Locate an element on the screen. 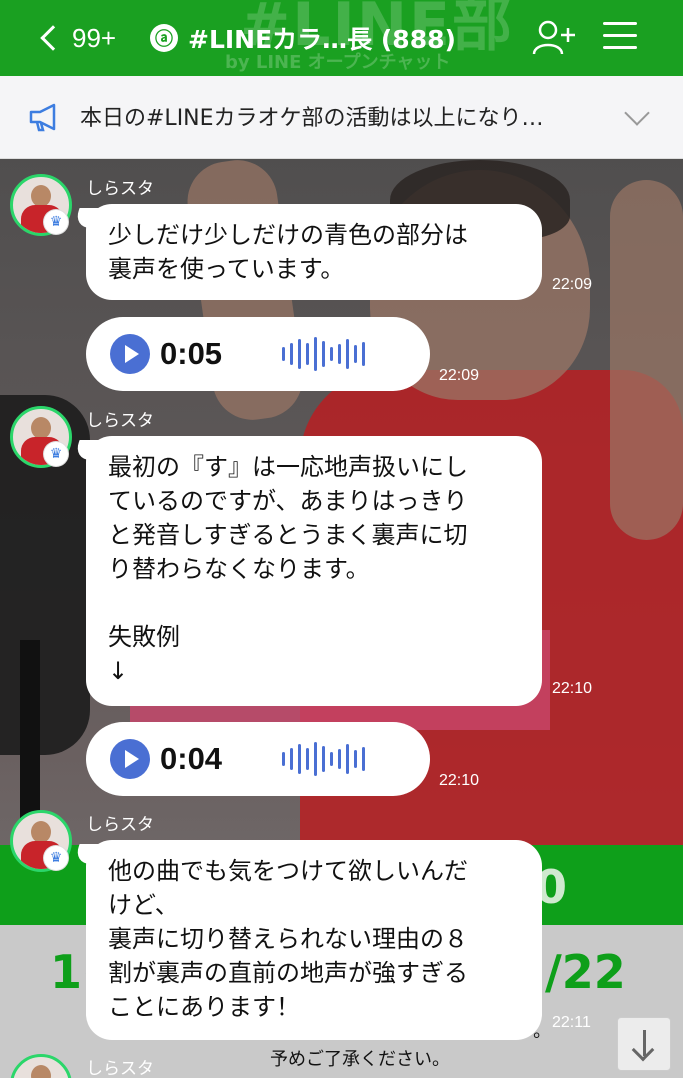  background-arm is located at coordinates (646, 360).